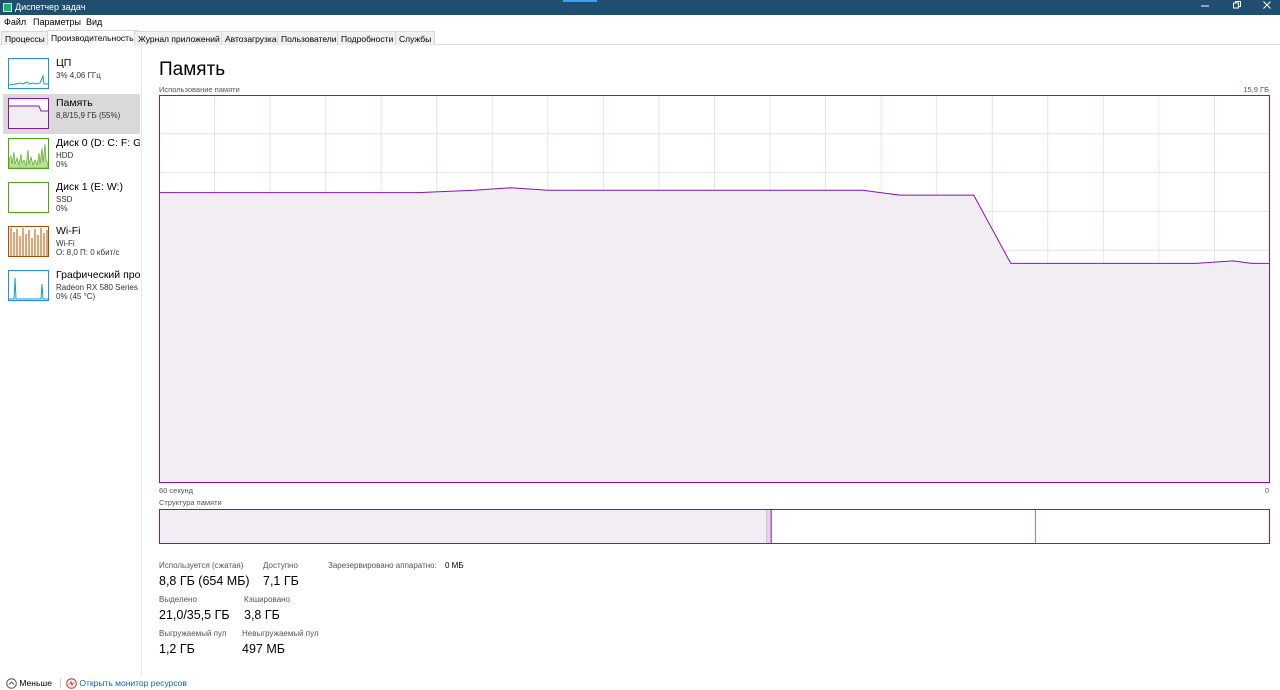 The image size is (1280, 690). I want to click on sidebar-item-detail: Radeon RX 580 Series, so click(97, 287).